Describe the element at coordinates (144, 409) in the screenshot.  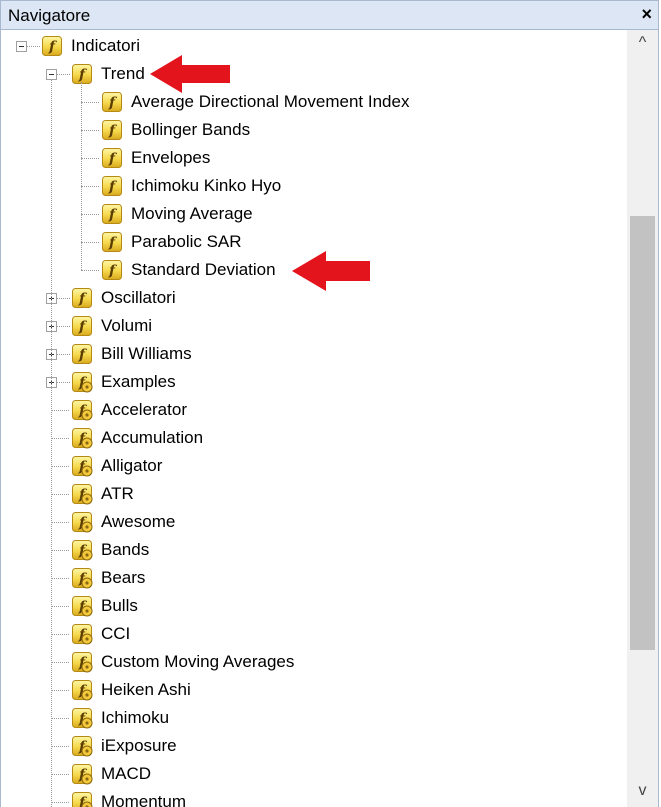
I see `tree-item-label: Accelerator` at that location.